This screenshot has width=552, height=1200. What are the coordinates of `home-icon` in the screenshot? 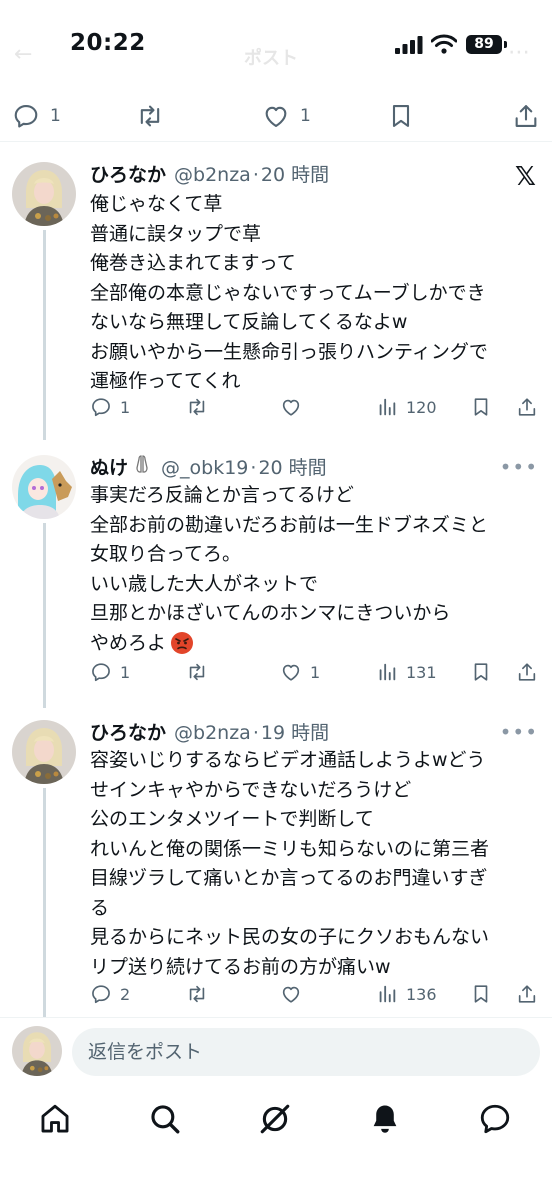 It's located at (55, 1119).